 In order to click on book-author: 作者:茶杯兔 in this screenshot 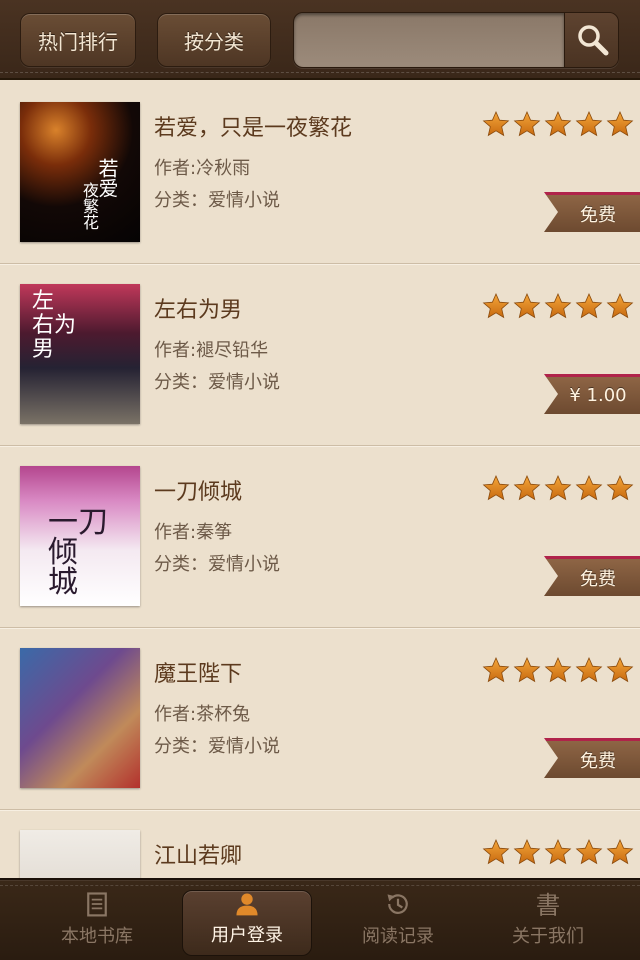, I will do `click(202, 714)`.